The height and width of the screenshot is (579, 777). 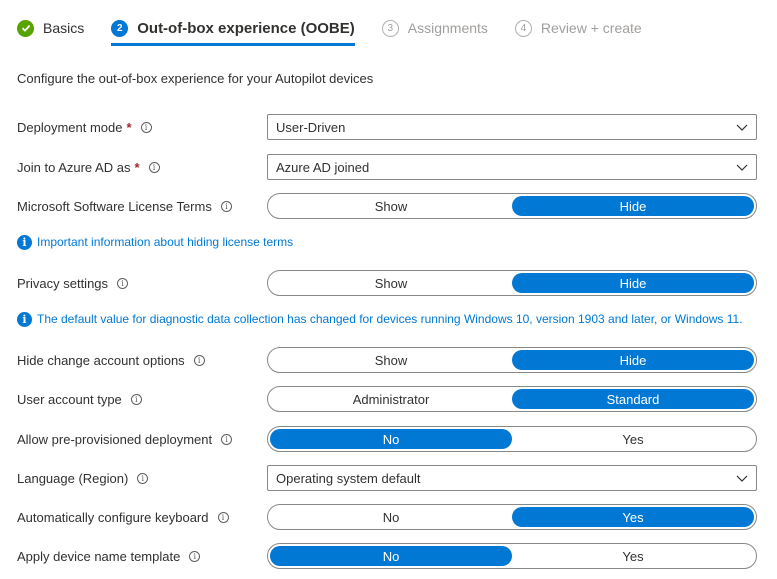 What do you see at coordinates (70, 127) in the screenshot?
I see `field-label: Deployment mode` at bounding box center [70, 127].